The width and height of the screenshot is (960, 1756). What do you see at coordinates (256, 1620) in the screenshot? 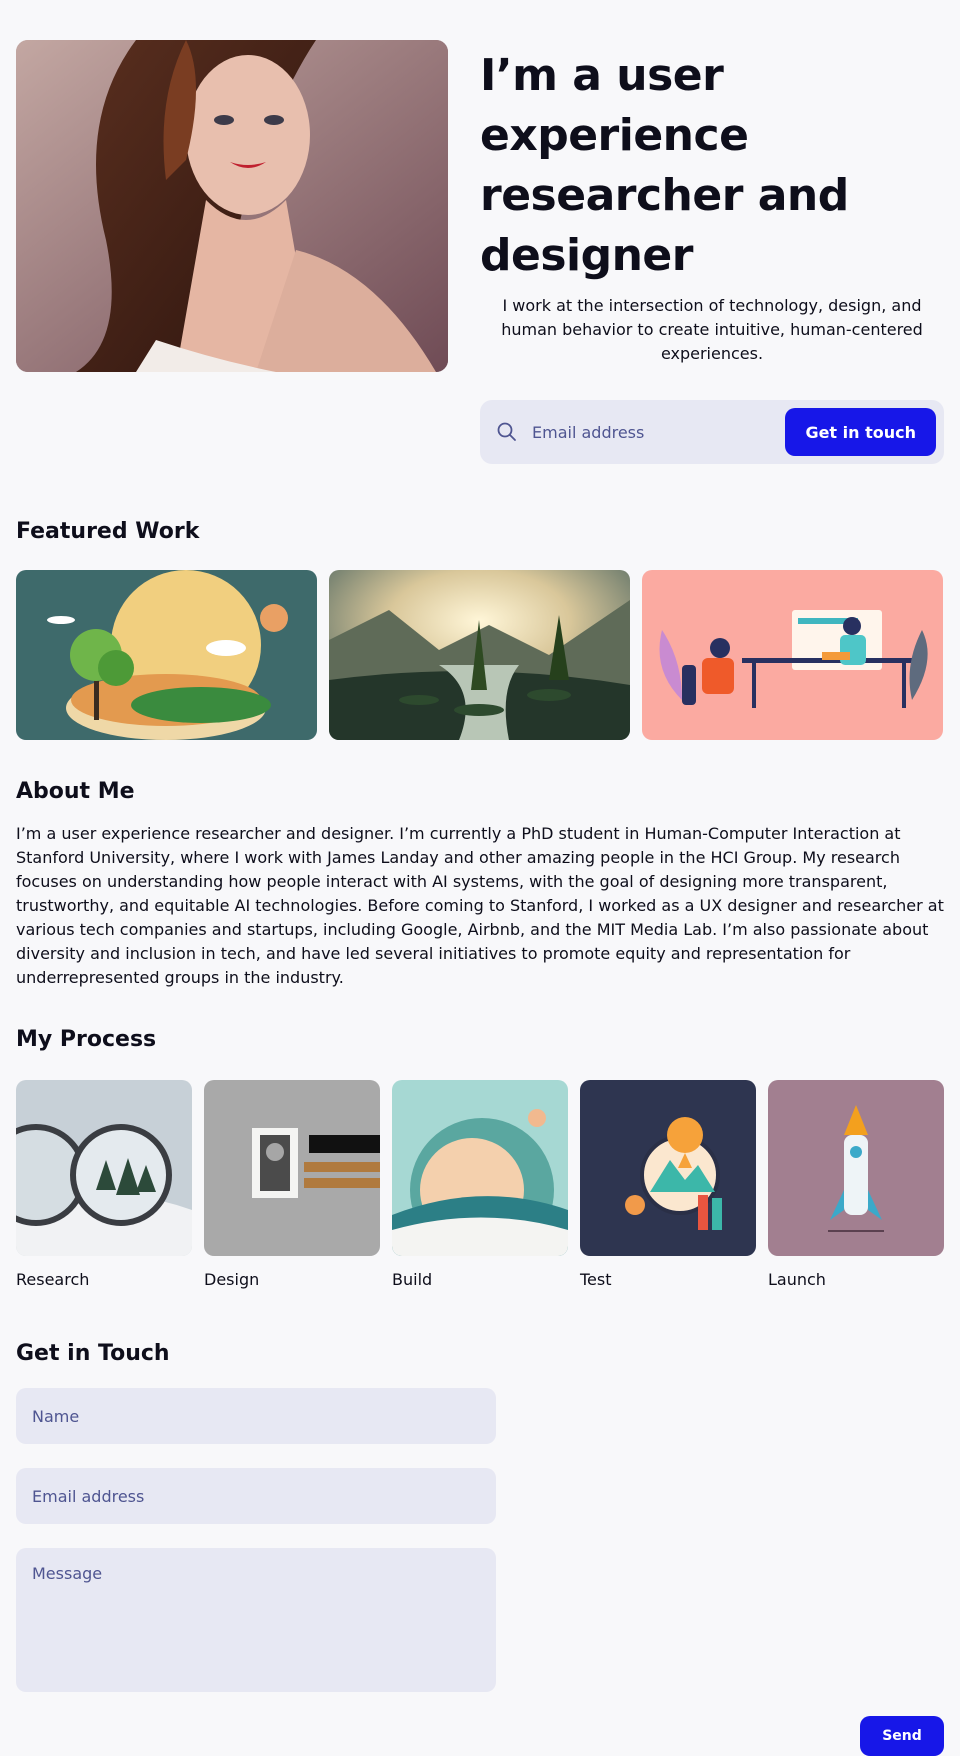
I see `message-field` at bounding box center [256, 1620].